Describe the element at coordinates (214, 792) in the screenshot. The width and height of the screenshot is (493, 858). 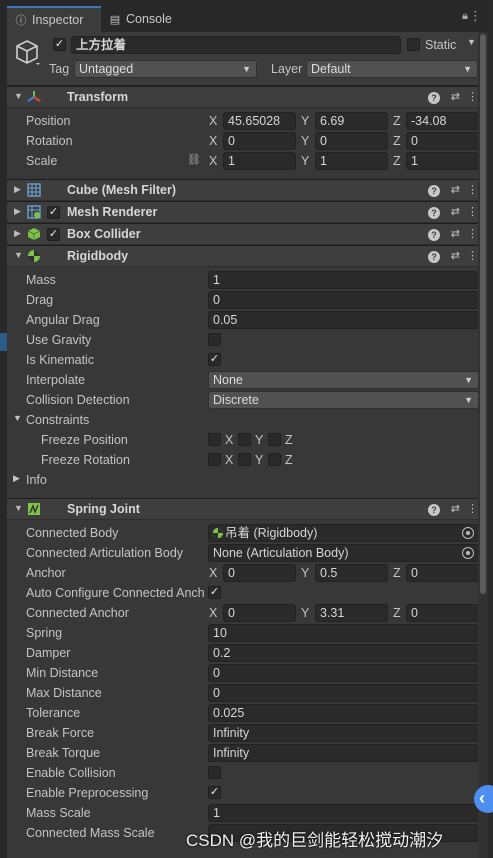
I see `enable-preprocessing-checkbox: ✓` at that location.